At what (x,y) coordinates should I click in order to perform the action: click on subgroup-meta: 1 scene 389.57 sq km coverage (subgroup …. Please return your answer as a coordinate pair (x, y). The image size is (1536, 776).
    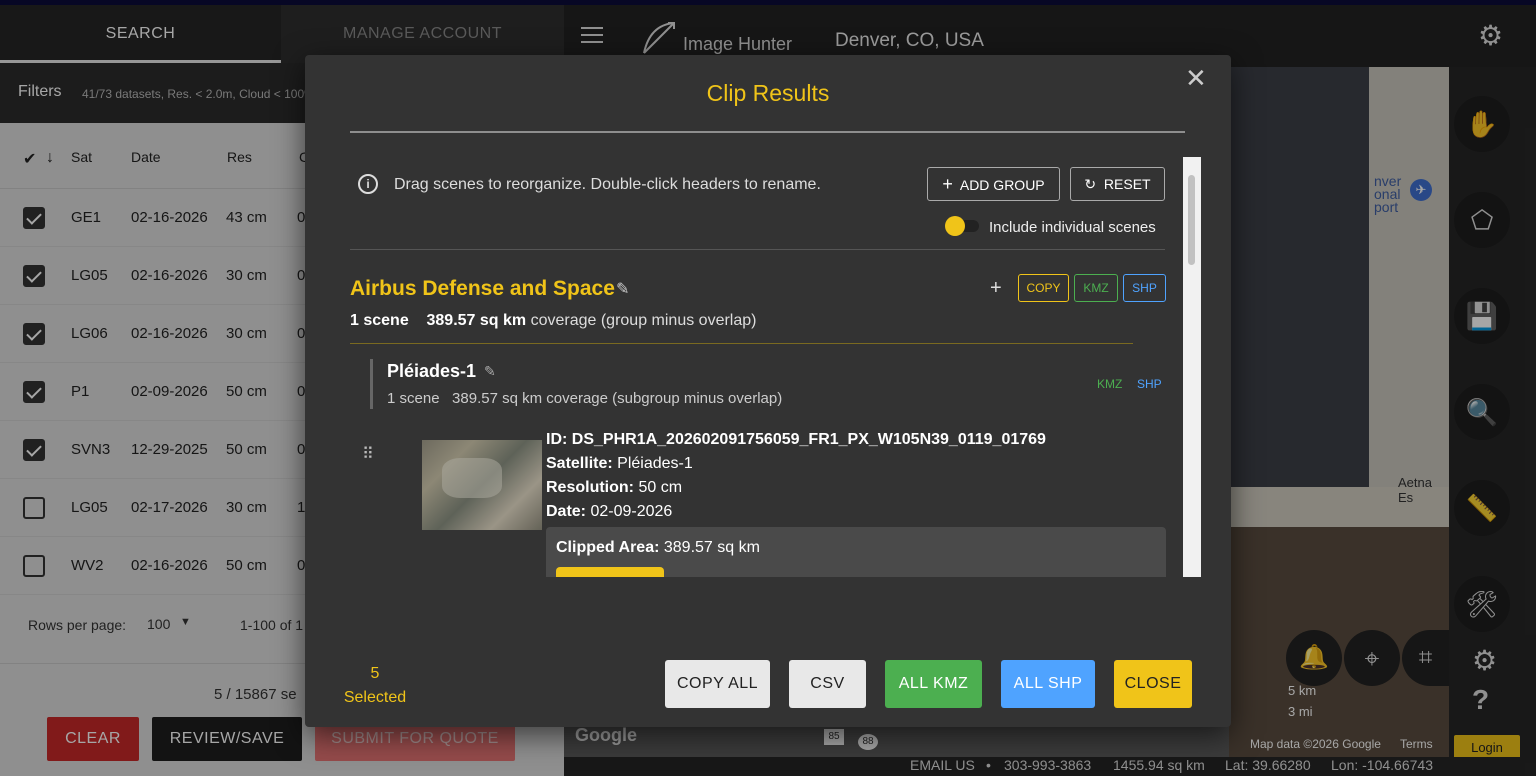
    Looking at the image, I should click on (585, 398).